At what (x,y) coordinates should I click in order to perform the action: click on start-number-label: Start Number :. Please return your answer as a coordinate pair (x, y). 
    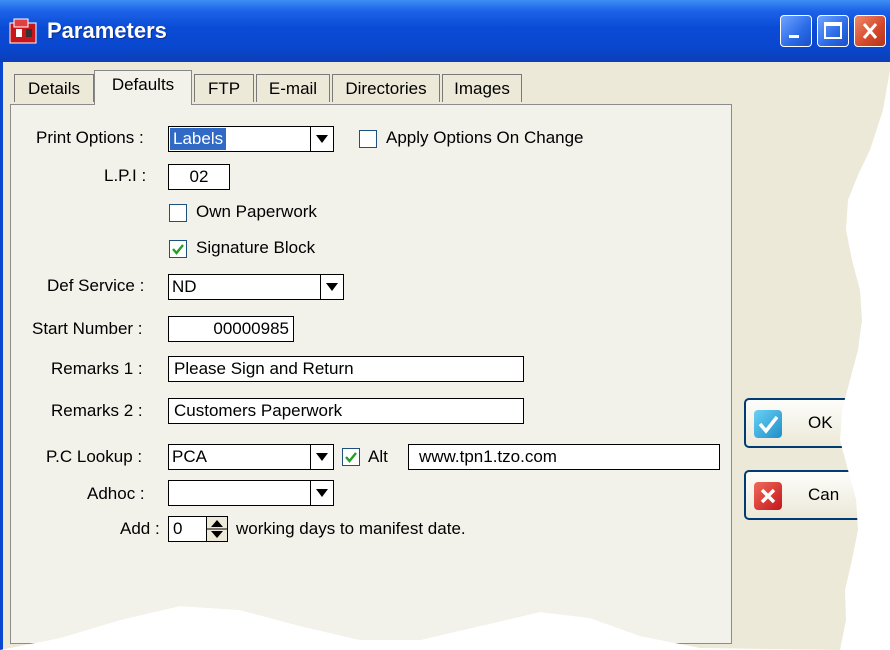
    Looking at the image, I should click on (87, 328).